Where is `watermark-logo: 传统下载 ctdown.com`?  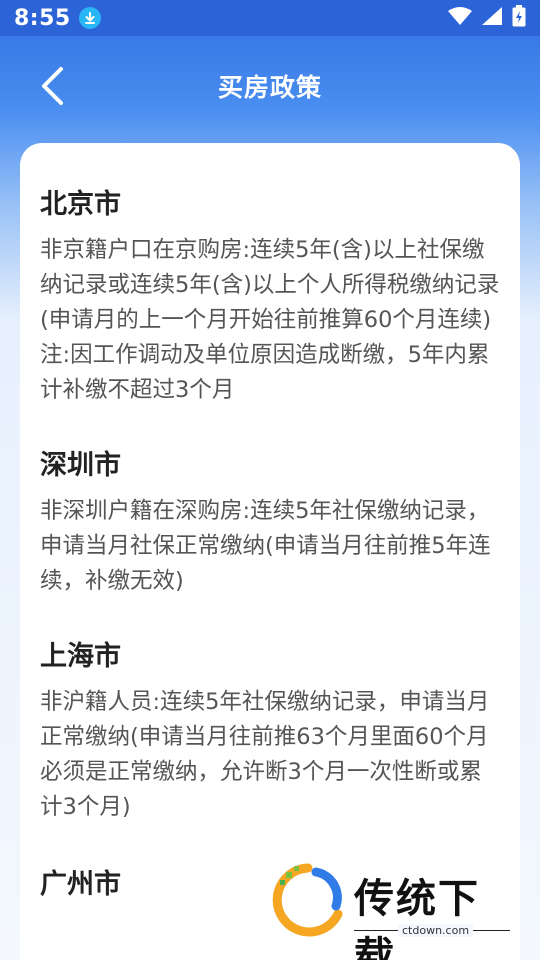
watermark-logo: 传统下载 ctdown.com is located at coordinates (393, 911).